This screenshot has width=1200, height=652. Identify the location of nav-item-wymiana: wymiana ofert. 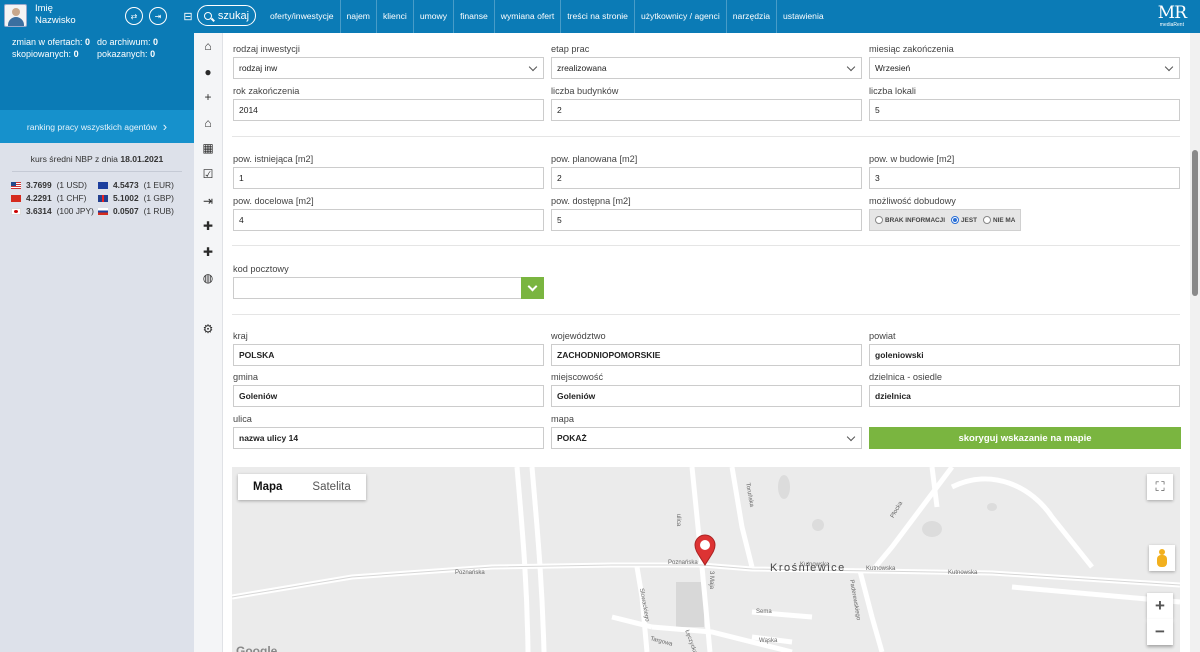
(527, 16).